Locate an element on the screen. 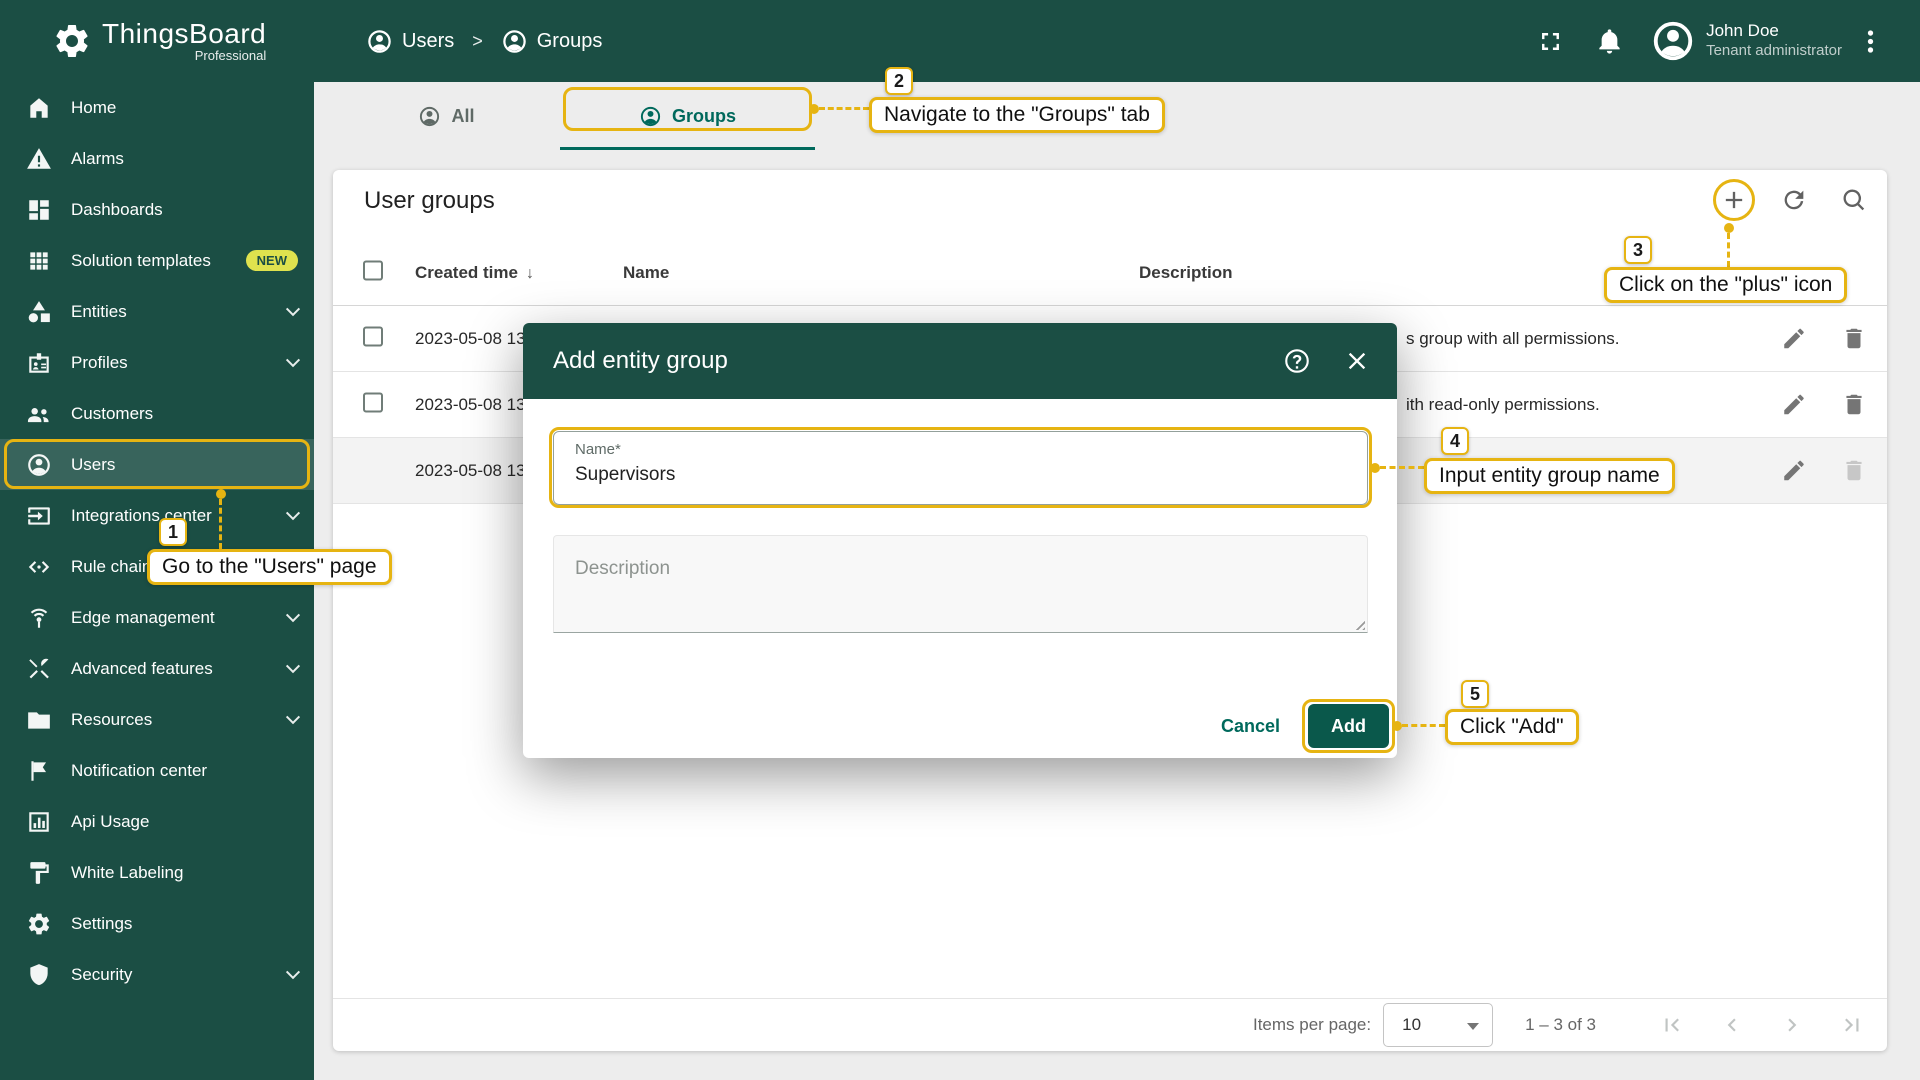 This screenshot has height=1080, width=1920. refresh-icon is located at coordinates (1794, 200).